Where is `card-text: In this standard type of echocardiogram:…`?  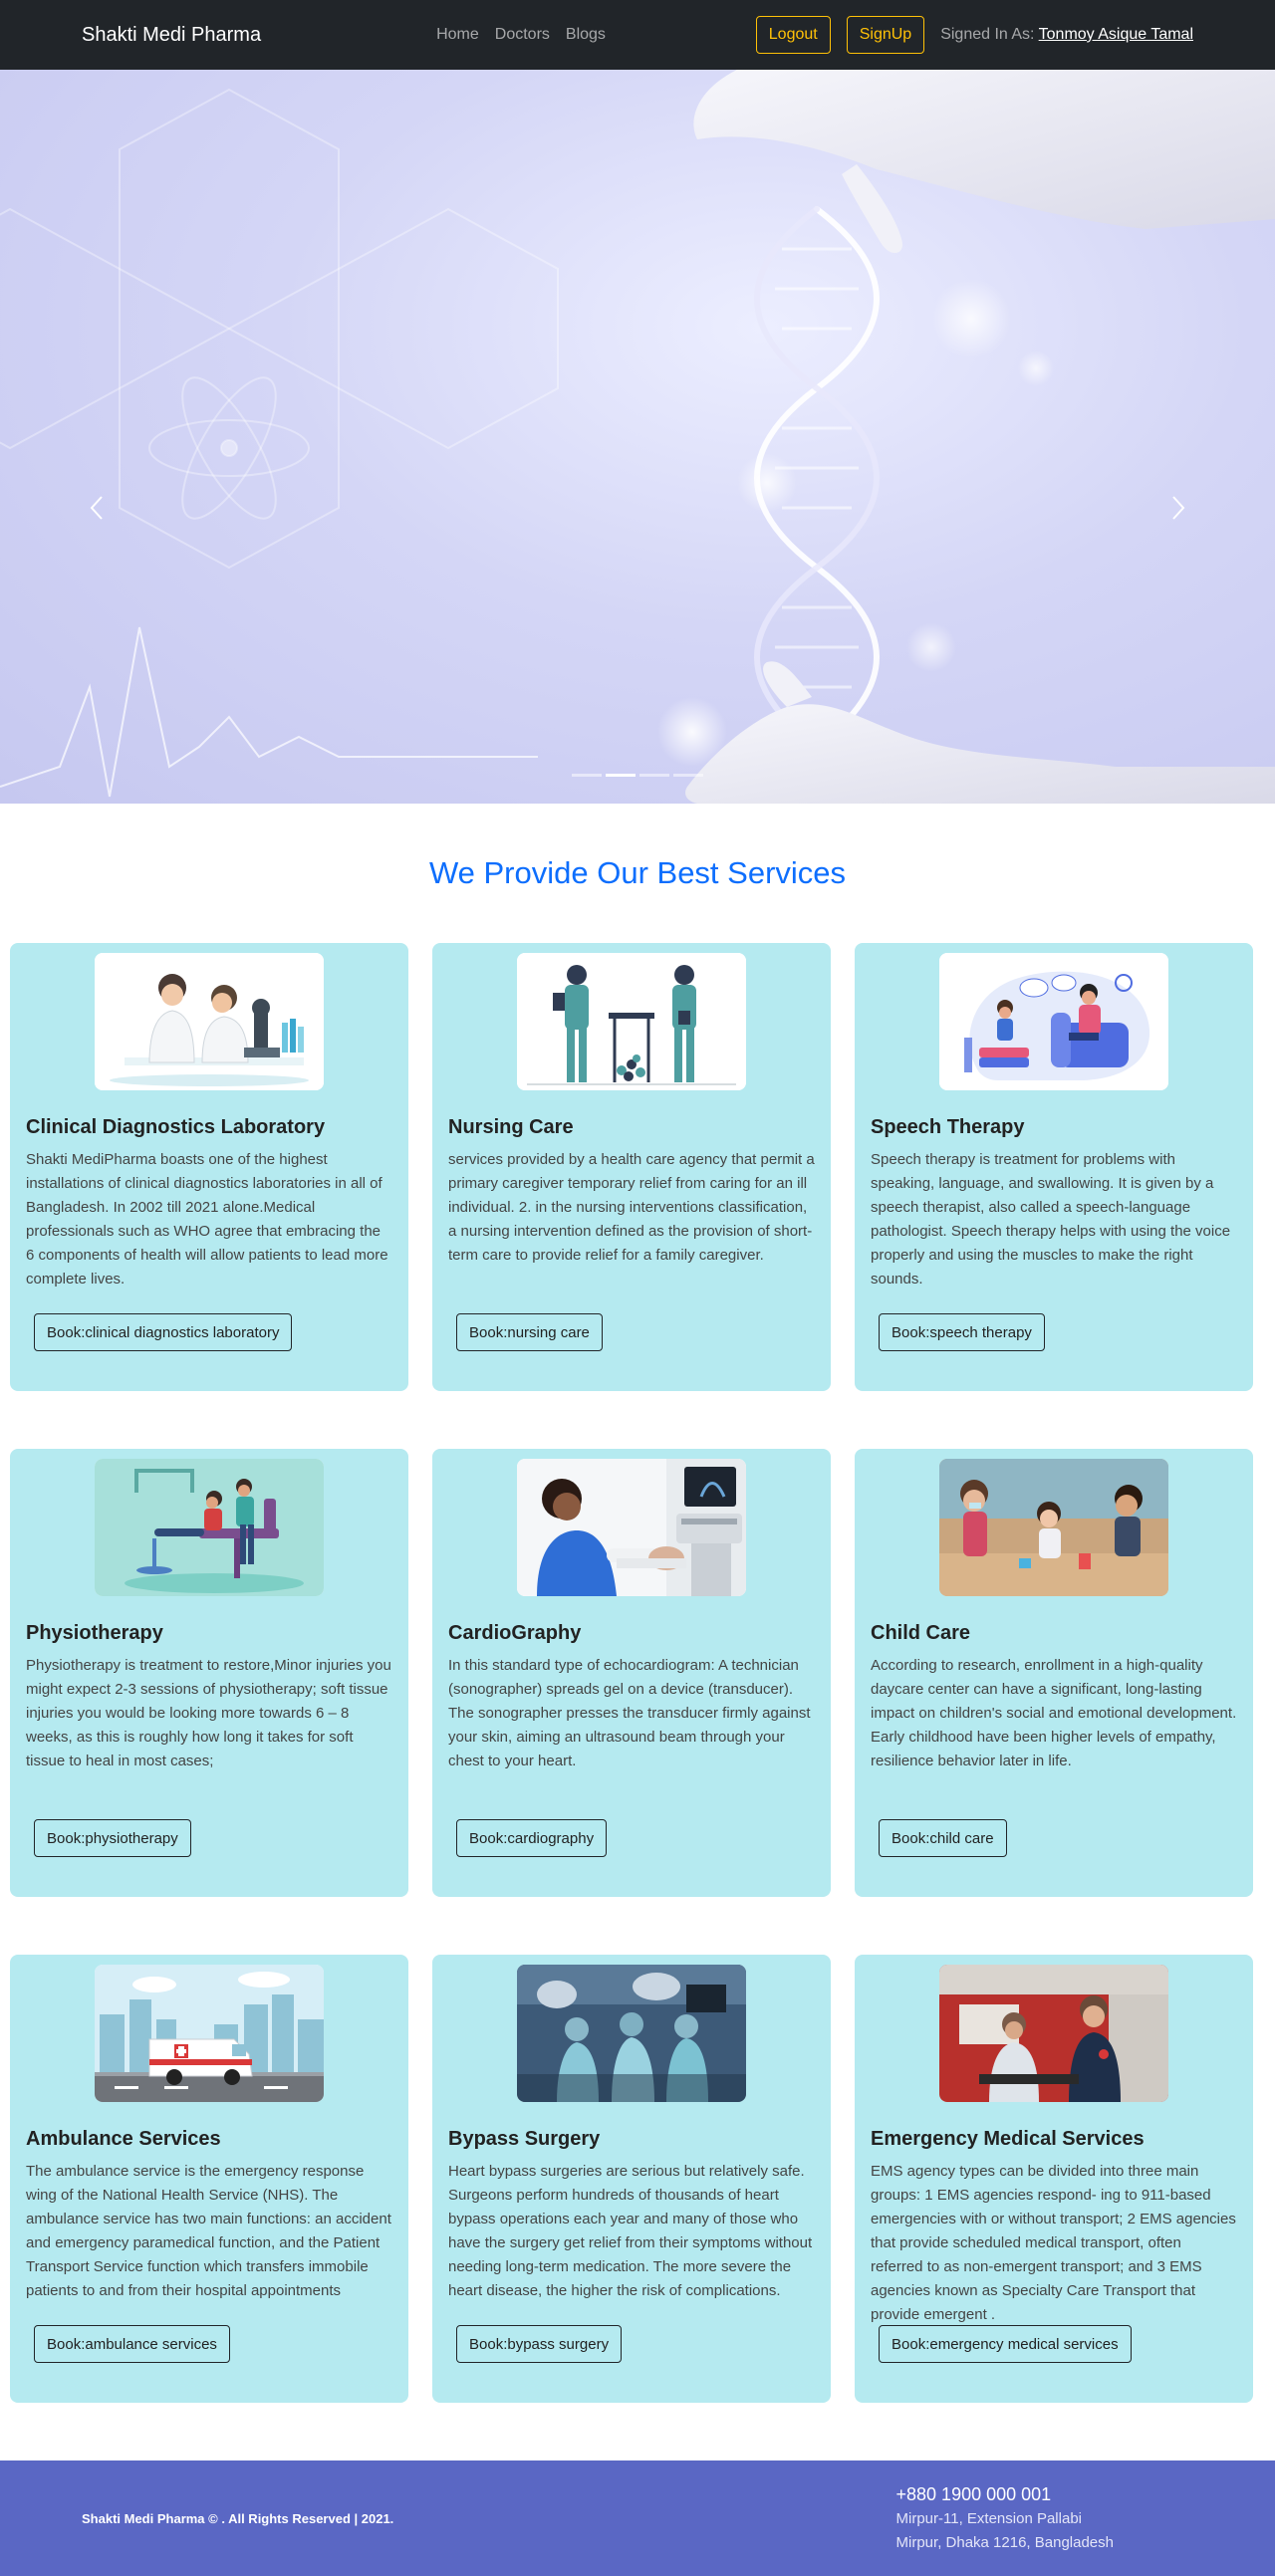
card-text: In this standard type of echocardiogram:… is located at coordinates (629, 1713).